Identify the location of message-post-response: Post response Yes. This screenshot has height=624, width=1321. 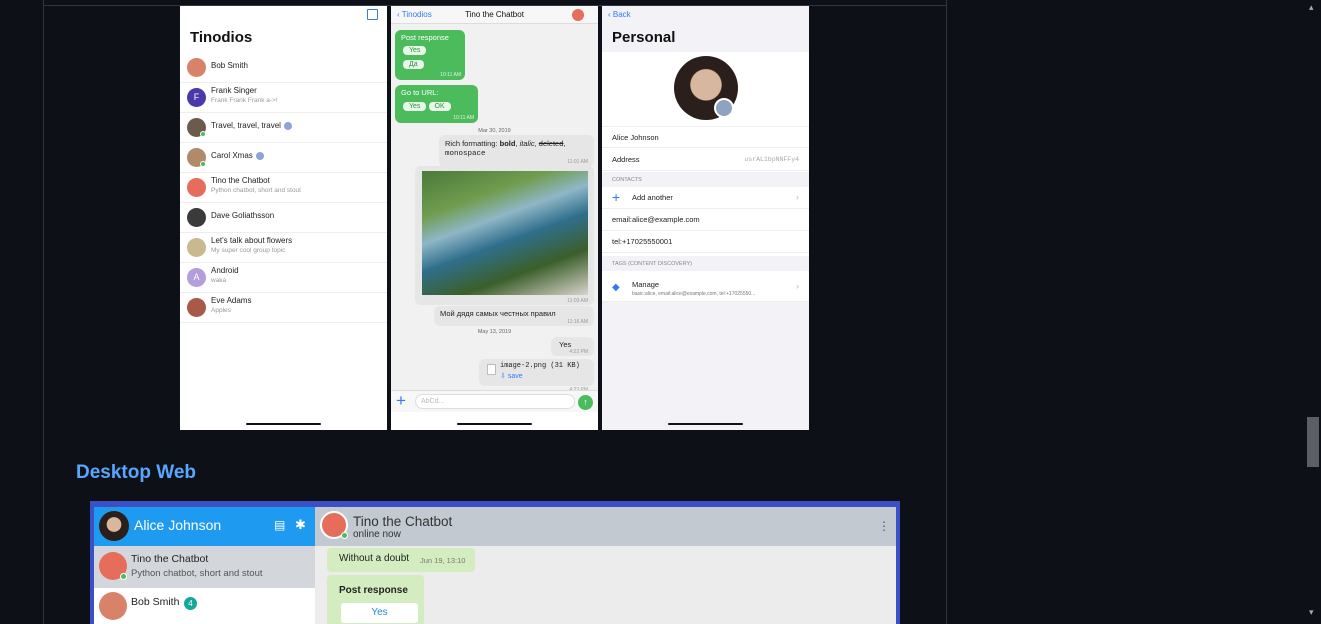
(375, 599).